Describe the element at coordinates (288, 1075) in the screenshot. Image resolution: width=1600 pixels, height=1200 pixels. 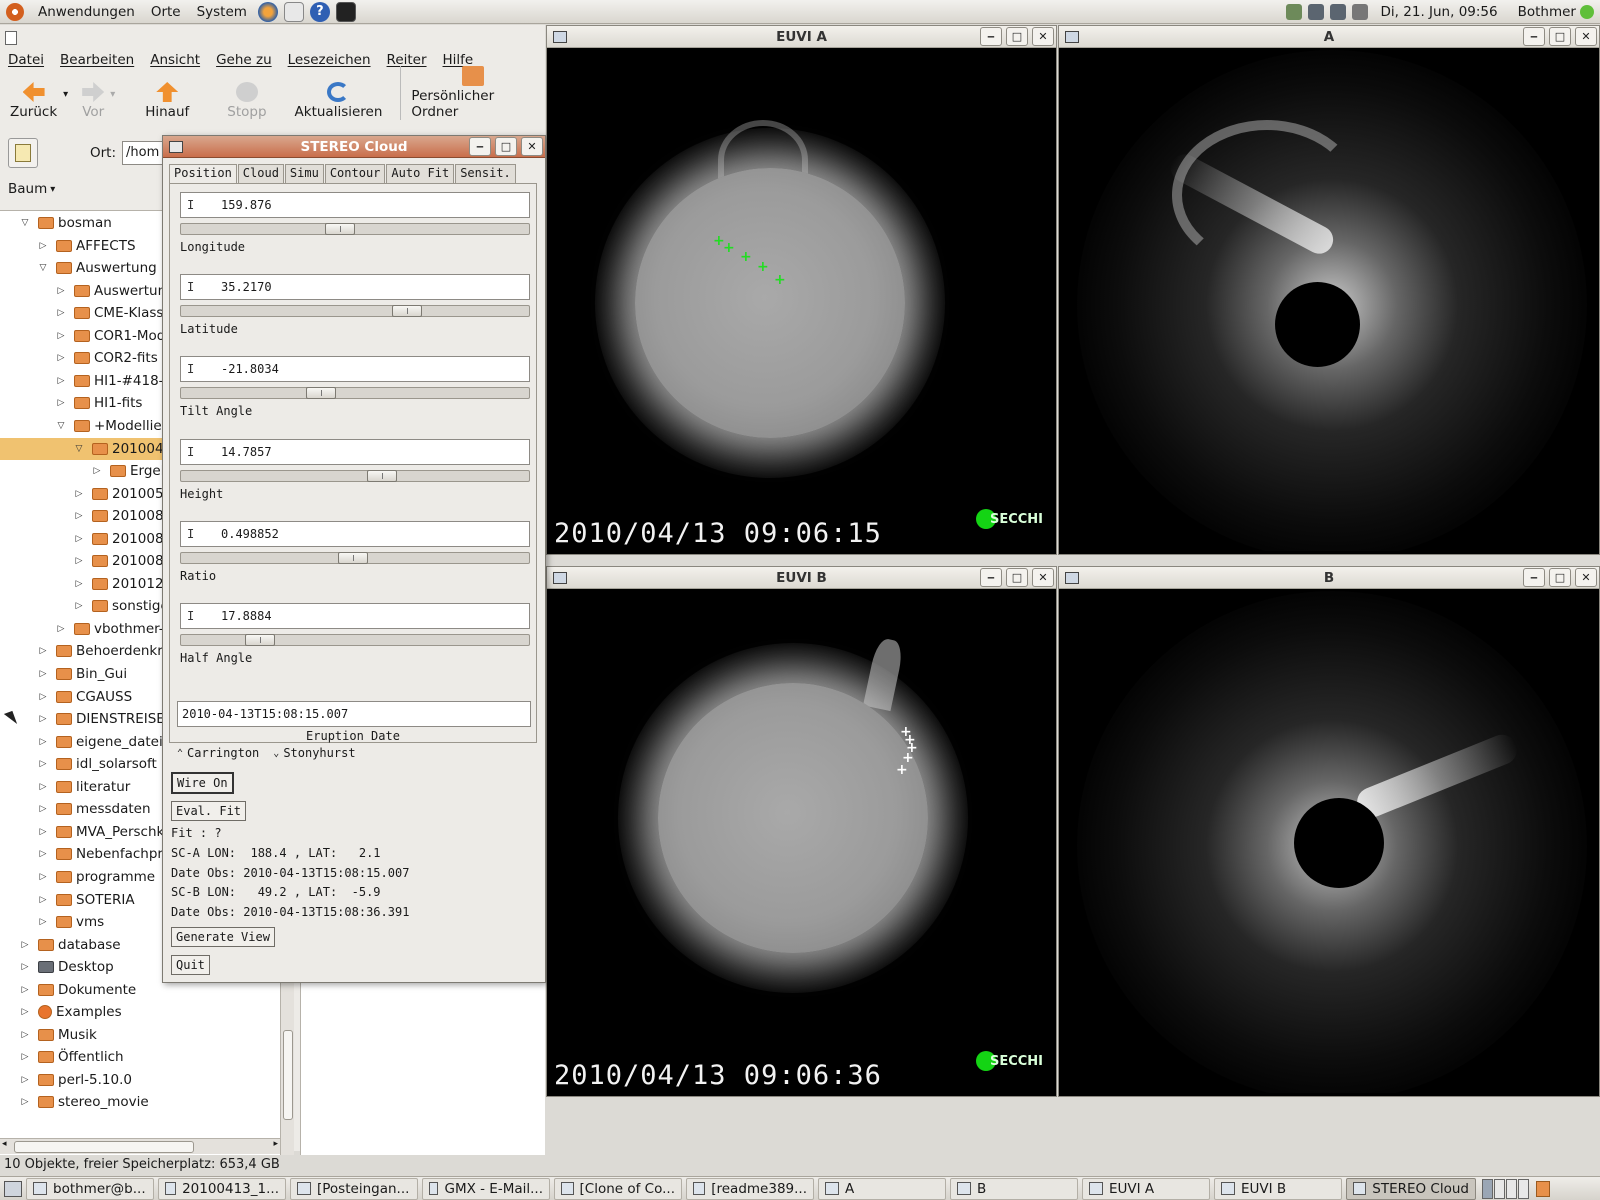
I see `scrollbar-thumb` at that location.